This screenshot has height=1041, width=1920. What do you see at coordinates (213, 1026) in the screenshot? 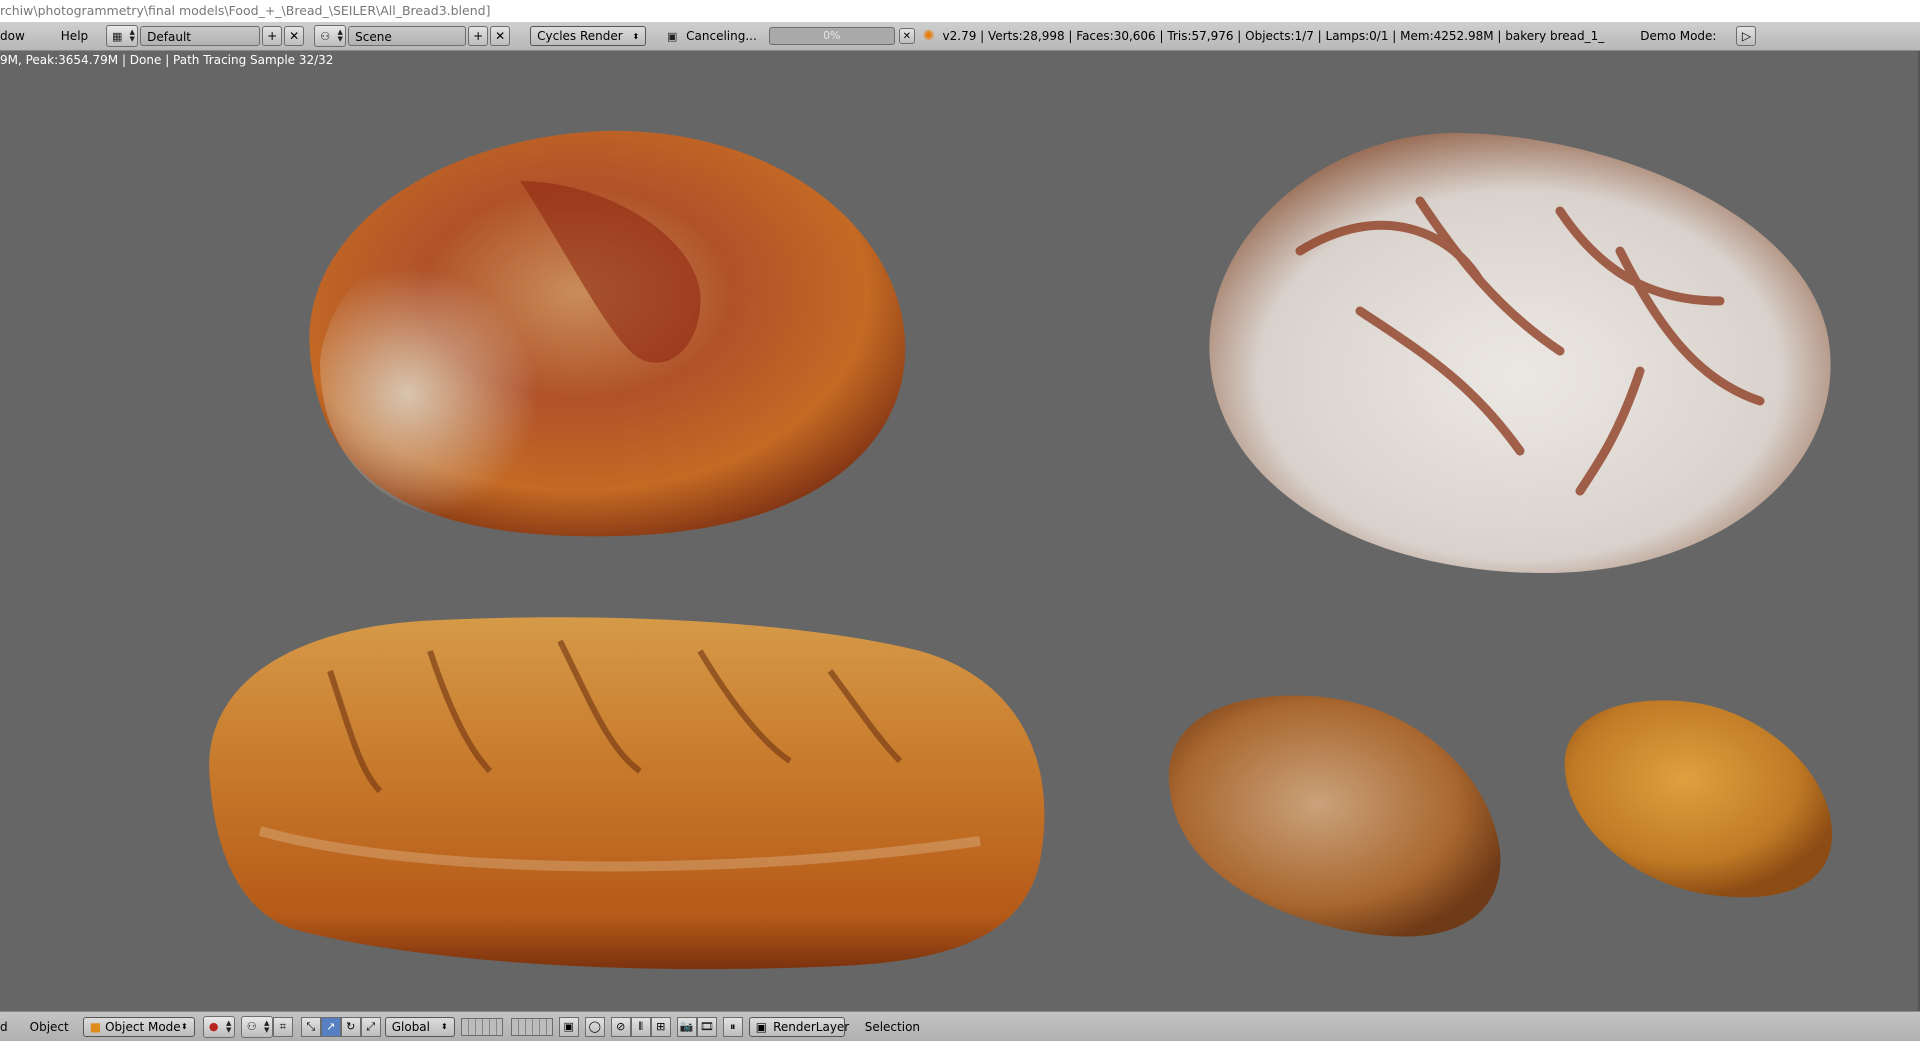
I see `shading-icon: ●` at bounding box center [213, 1026].